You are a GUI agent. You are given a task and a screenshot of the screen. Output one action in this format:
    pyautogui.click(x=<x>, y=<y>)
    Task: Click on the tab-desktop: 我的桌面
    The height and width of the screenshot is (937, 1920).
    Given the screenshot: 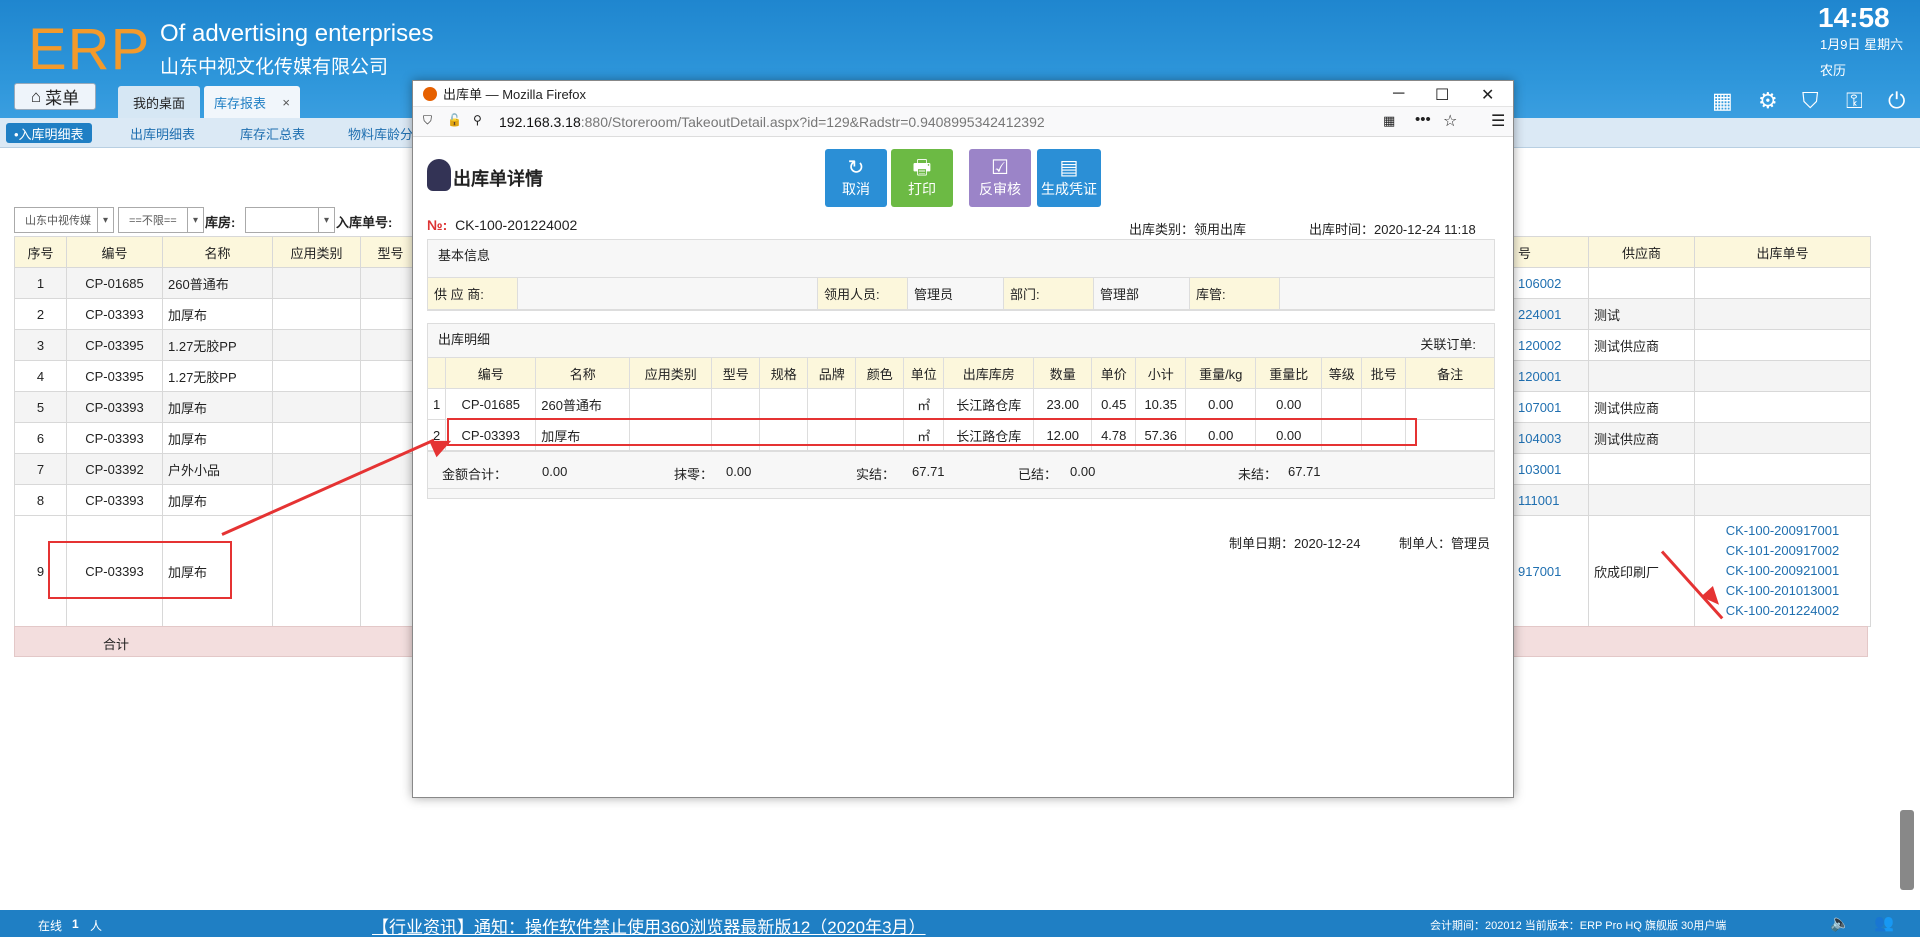 What is the action you would take?
    pyautogui.click(x=159, y=102)
    